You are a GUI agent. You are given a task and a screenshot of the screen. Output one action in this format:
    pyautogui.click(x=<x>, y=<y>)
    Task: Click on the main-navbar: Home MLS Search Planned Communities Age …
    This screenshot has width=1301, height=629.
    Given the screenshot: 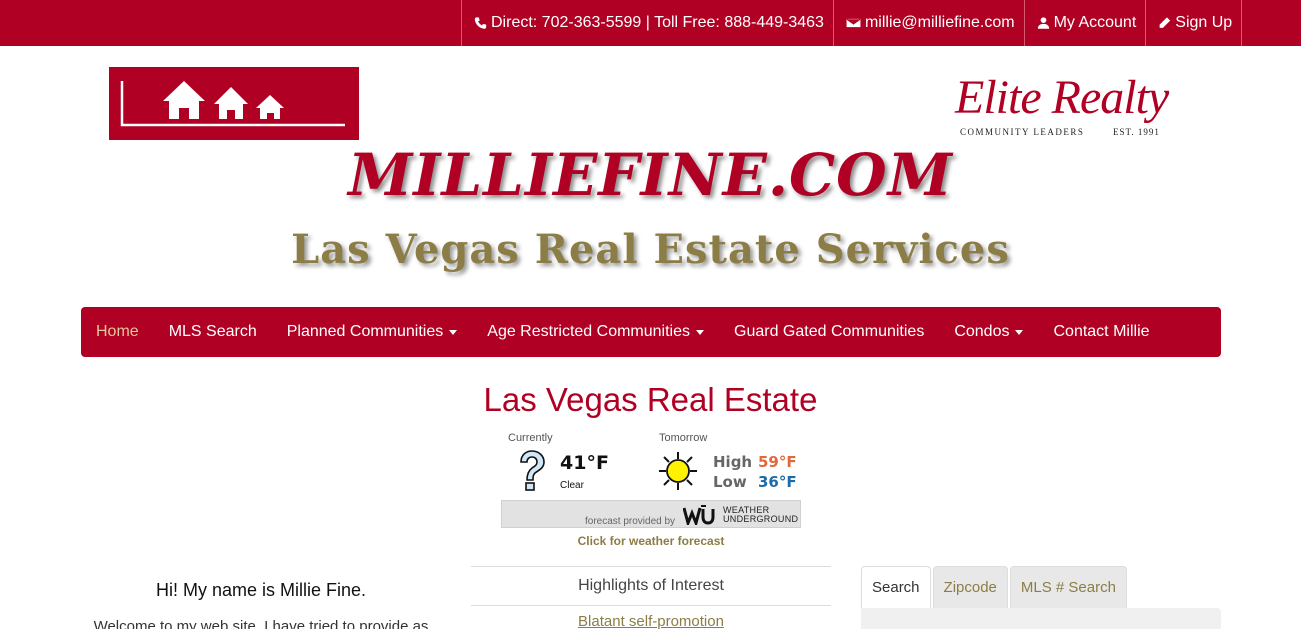 What is the action you would take?
    pyautogui.click(x=651, y=332)
    